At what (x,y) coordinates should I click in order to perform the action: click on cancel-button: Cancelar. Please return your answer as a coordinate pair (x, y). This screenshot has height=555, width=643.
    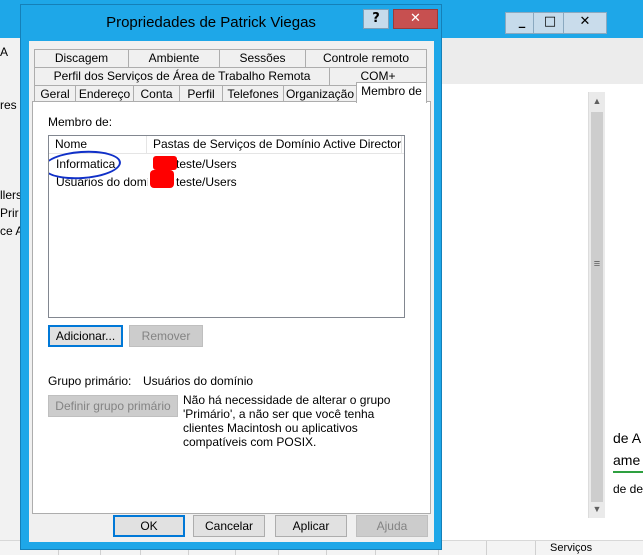
    Looking at the image, I should click on (229, 526).